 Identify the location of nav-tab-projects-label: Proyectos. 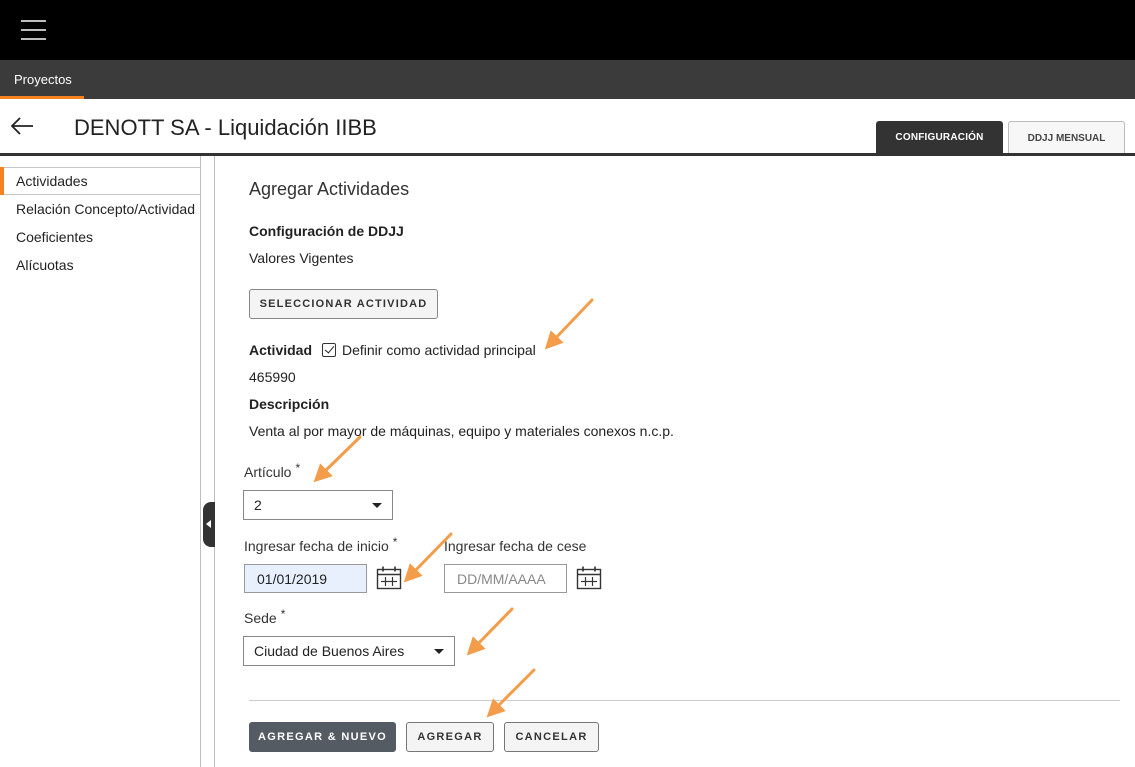
(43, 79).